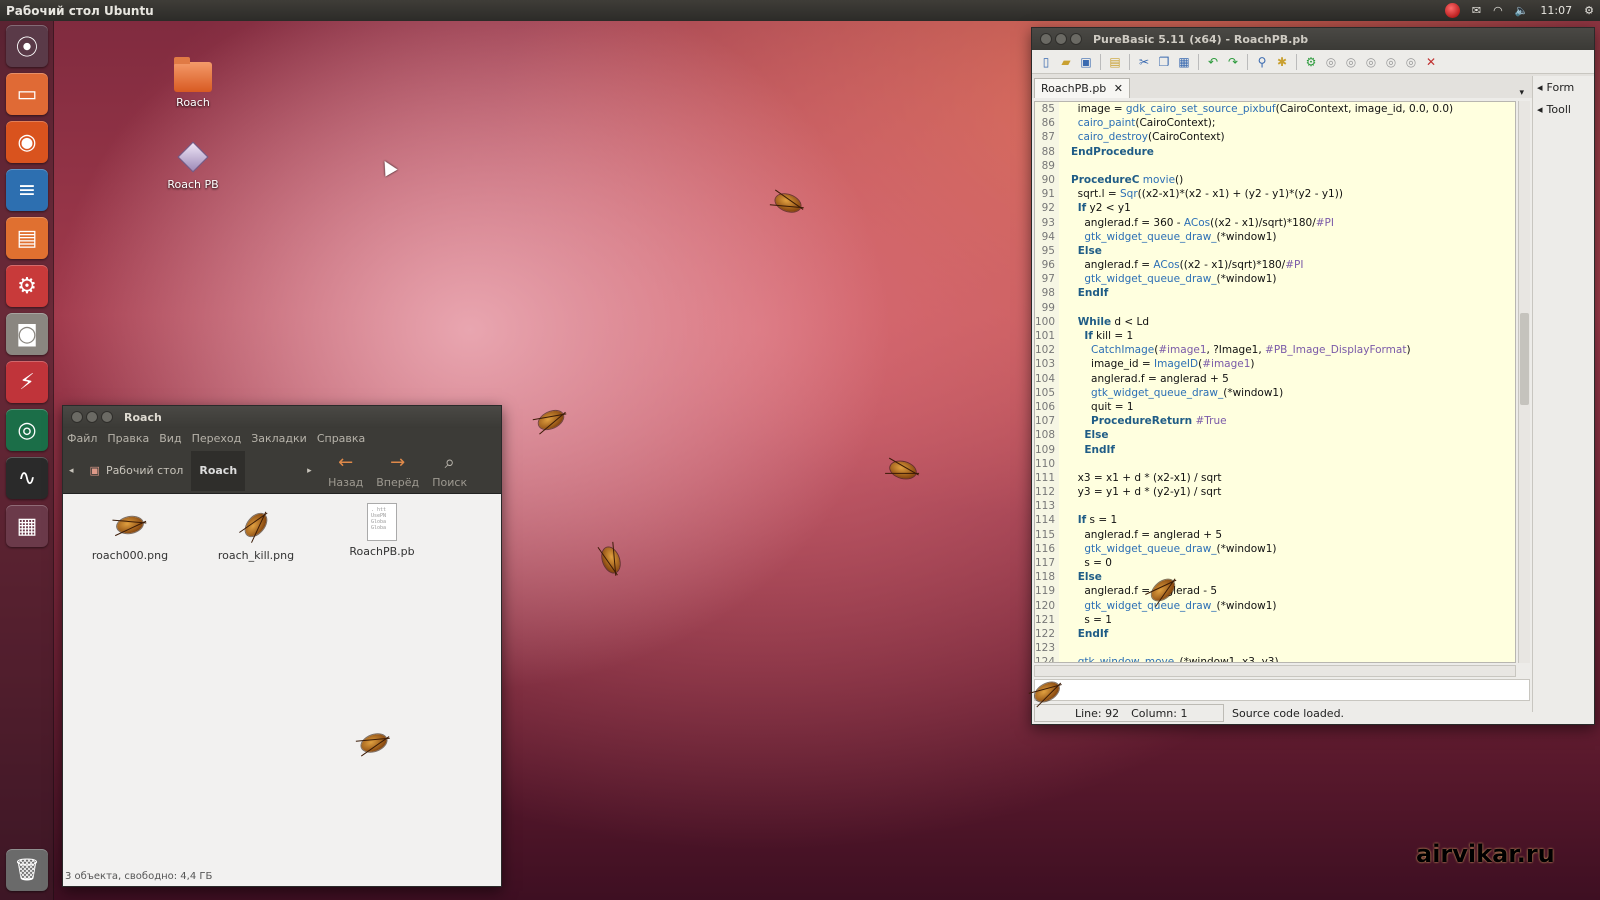 The width and height of the screenshot is (1600, 900). Describe the element at coordinates (1275, 251) in the screenshot. I see `code-line: 95 Else` at that location.